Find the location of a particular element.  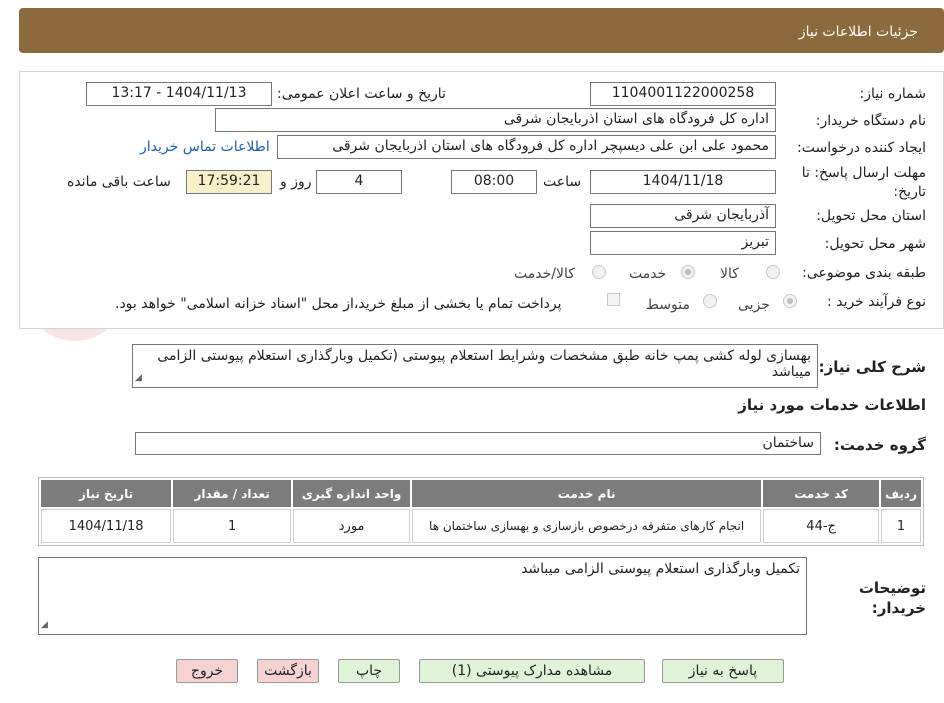

description-label: شرح کلی نیاز: is located at coordinates (872, 367).